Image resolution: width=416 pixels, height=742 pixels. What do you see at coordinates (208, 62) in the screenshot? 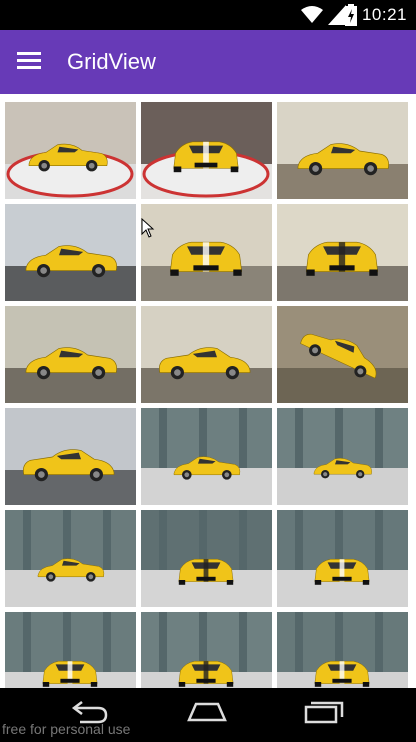
I see `app-bar: GridView` at bounding box center [208, 62].